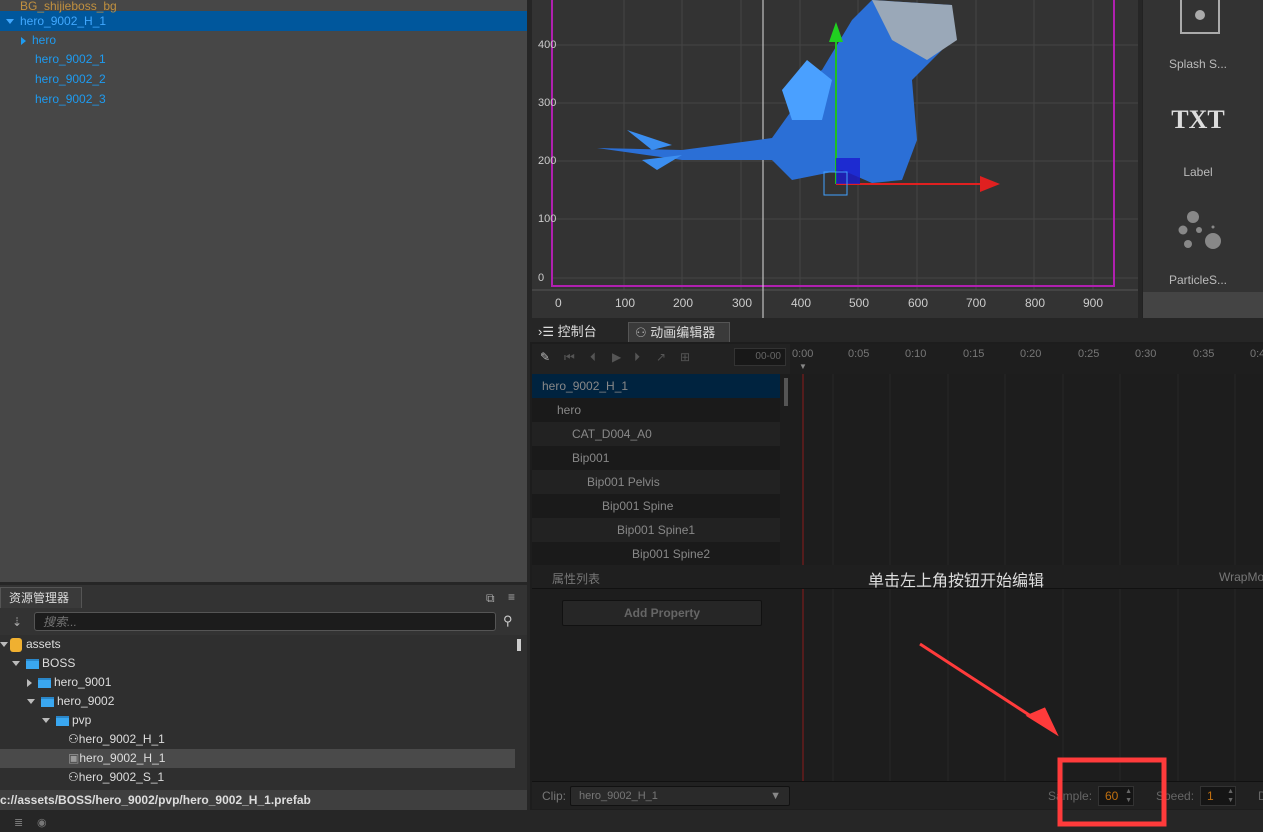 Image resolution: width=1263 pixels, height=832 pixels. Describe the element at coordinates (263, 21) in the screenshot. I see `hierarchy-item-root: hero_9002_H_1` at that location.